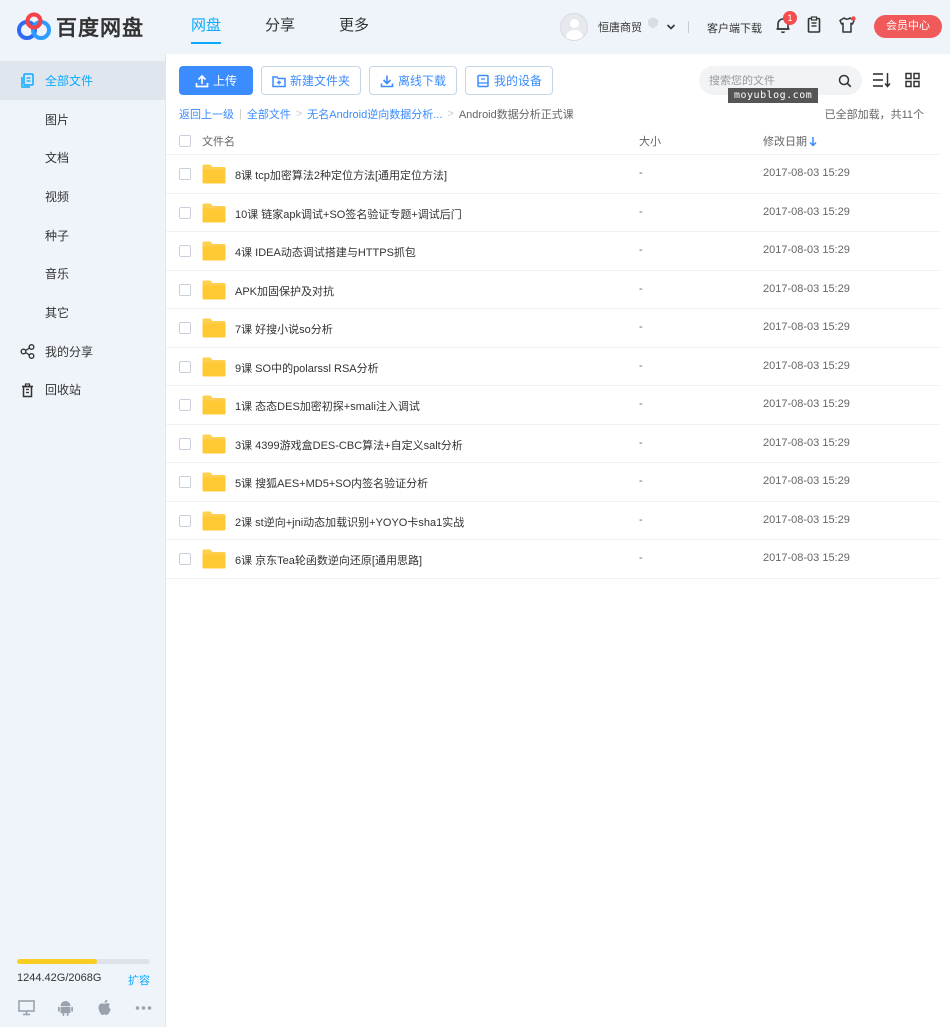 This screenshot has height=1027, width=950. I want to click on quota-bar, so click(83, 961).